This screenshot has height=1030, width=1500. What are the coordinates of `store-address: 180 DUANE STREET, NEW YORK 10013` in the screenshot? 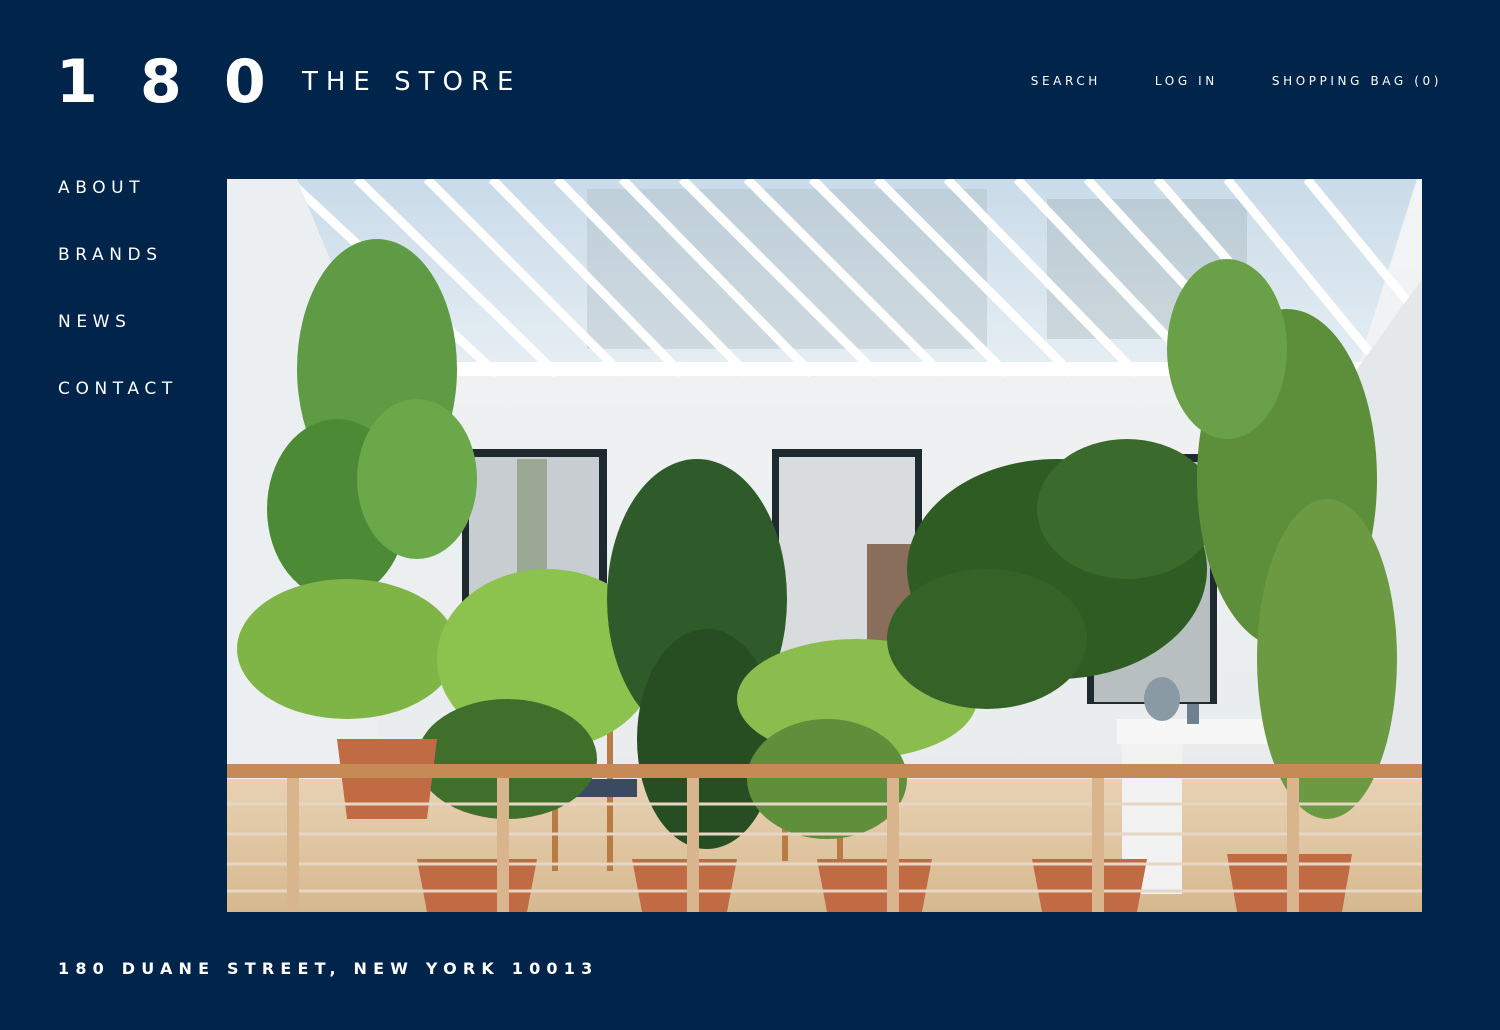 It's located at (328, 968).